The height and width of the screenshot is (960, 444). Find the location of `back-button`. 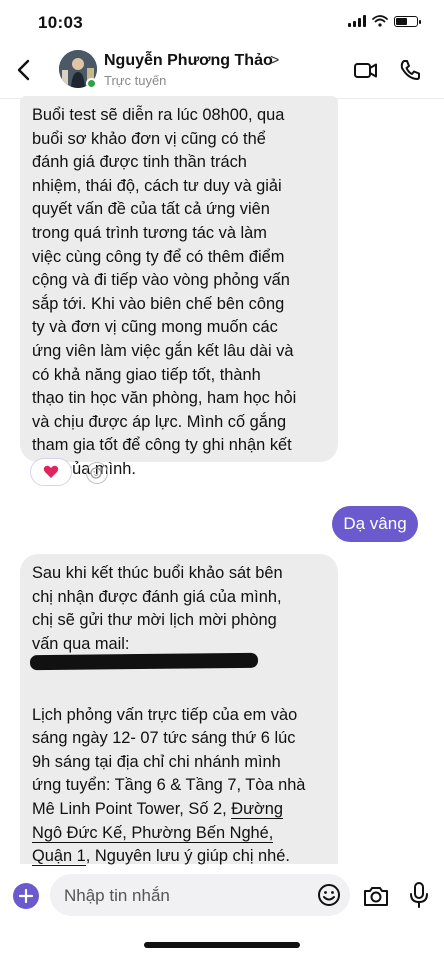

back-button is located at coordinates (25, 70).